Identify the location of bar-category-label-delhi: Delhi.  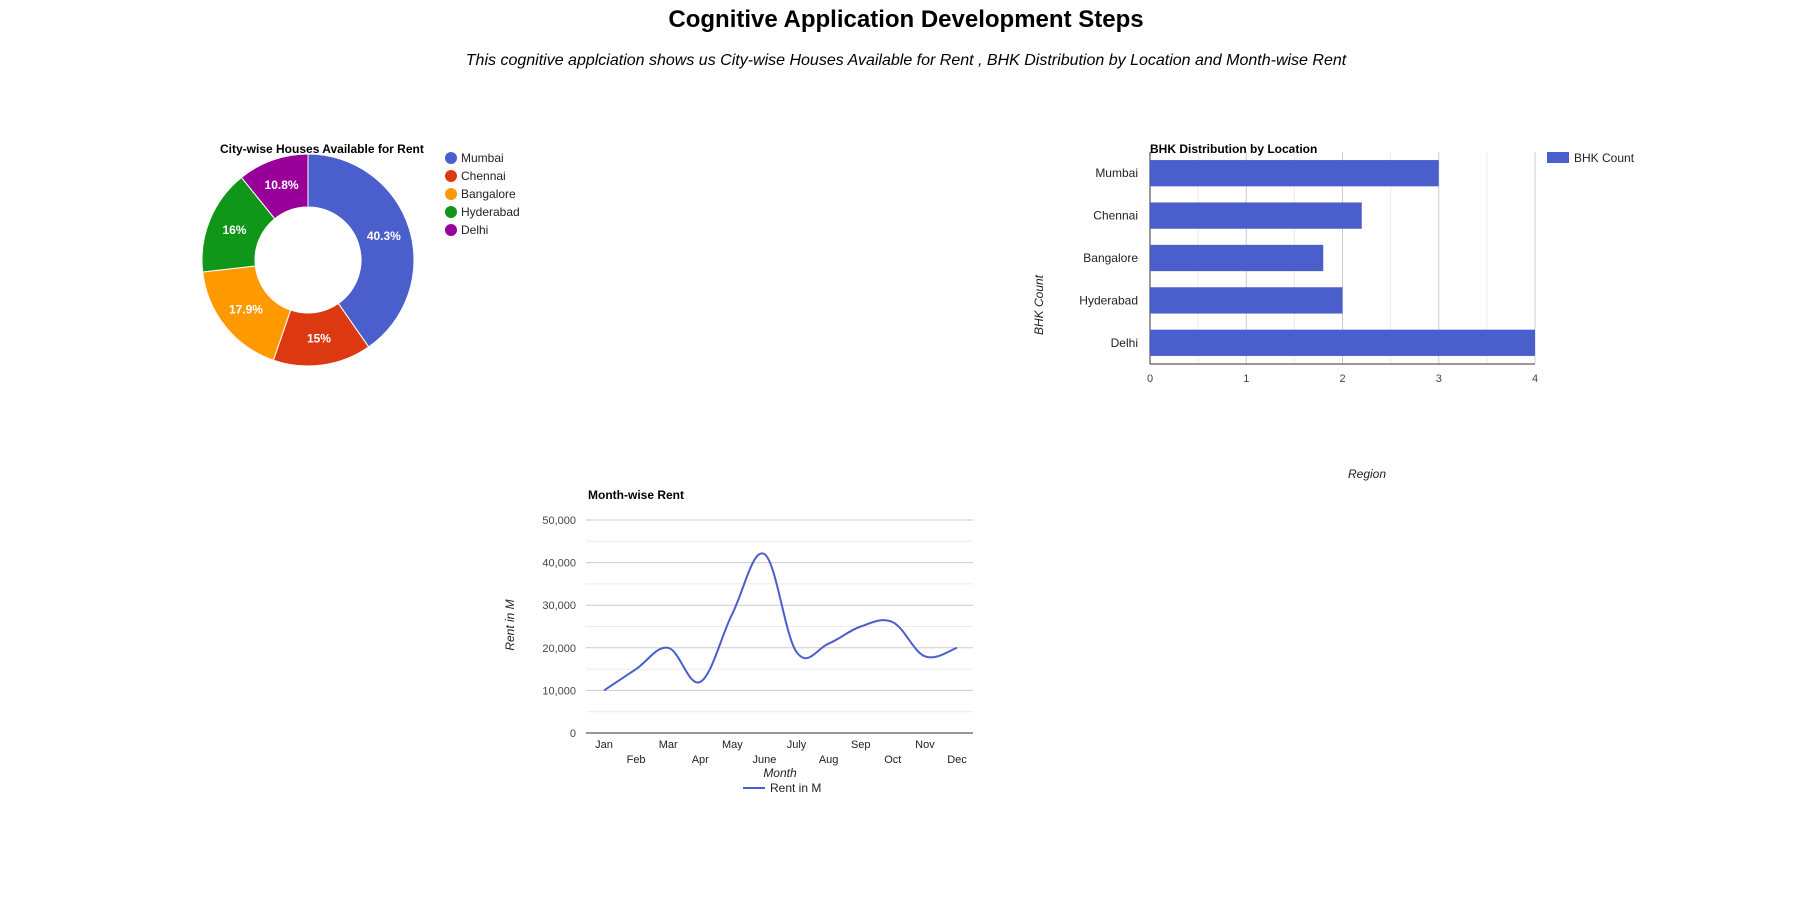
(1124, 343).